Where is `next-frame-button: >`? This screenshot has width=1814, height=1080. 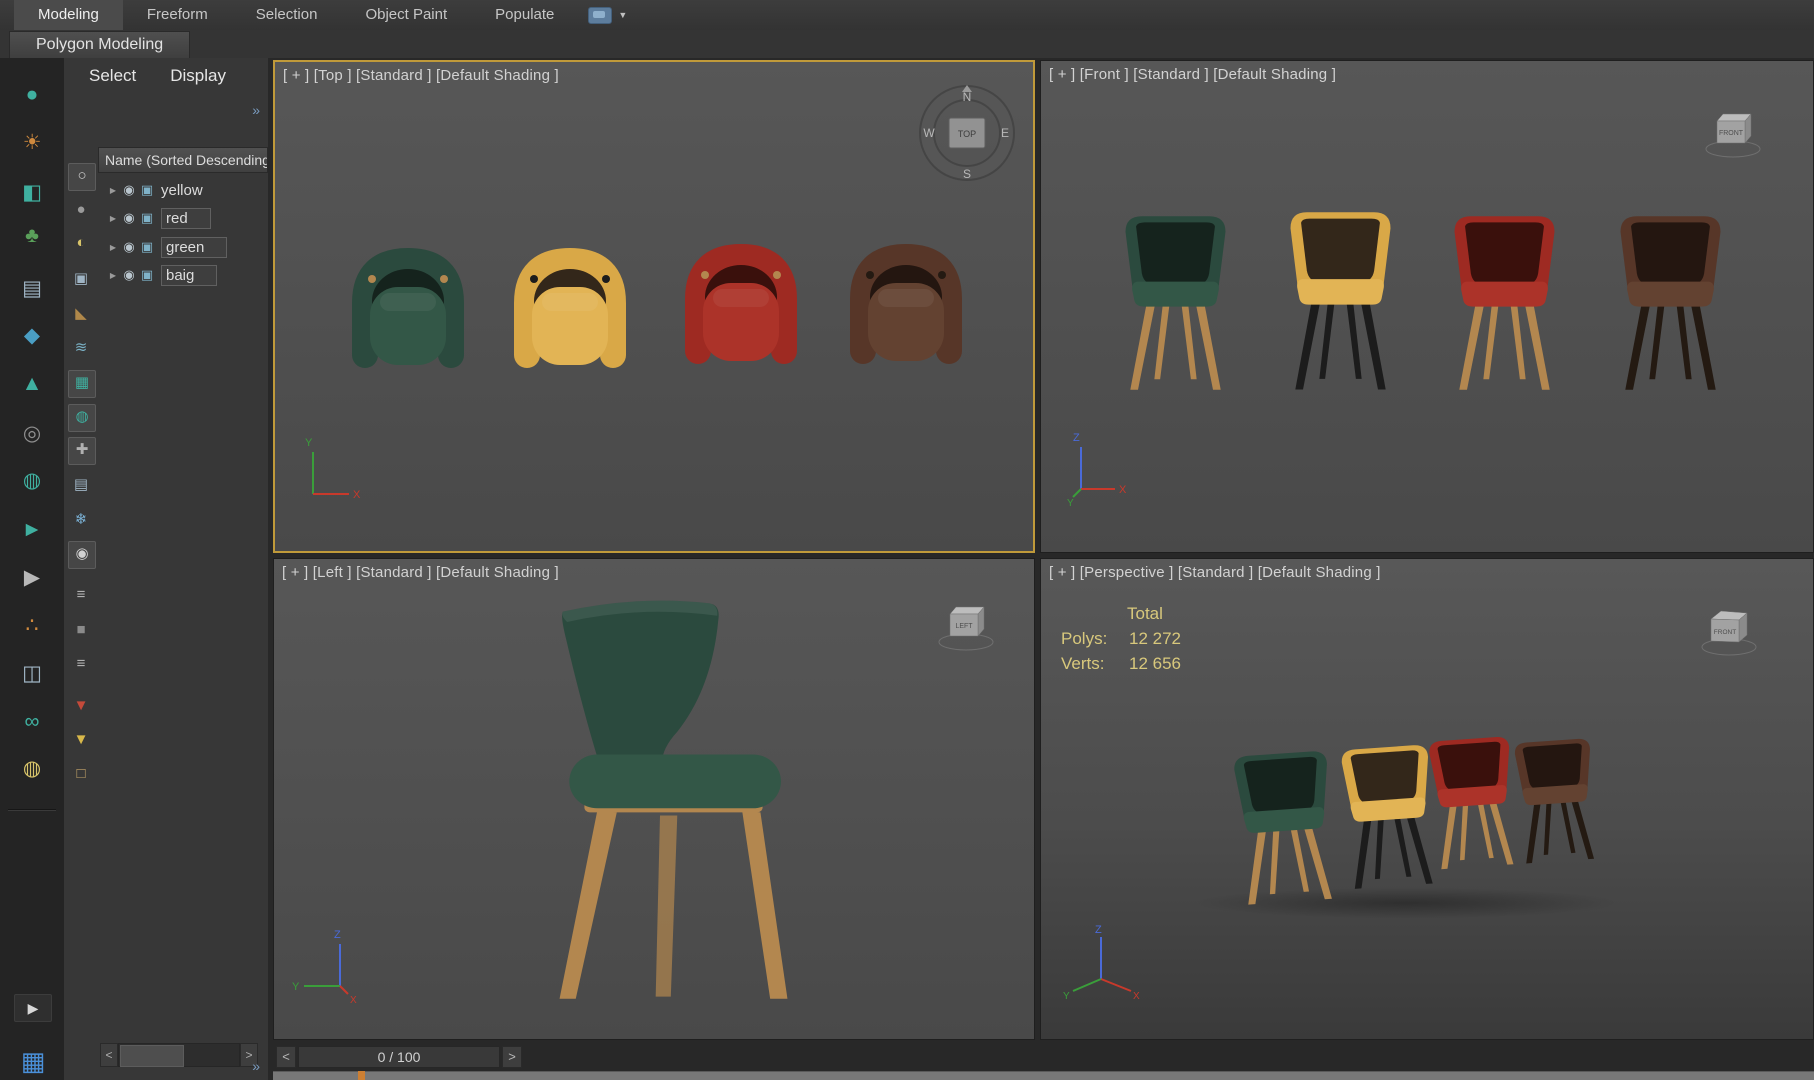 next-frame-button: > is located at coordinates (512, 1057).